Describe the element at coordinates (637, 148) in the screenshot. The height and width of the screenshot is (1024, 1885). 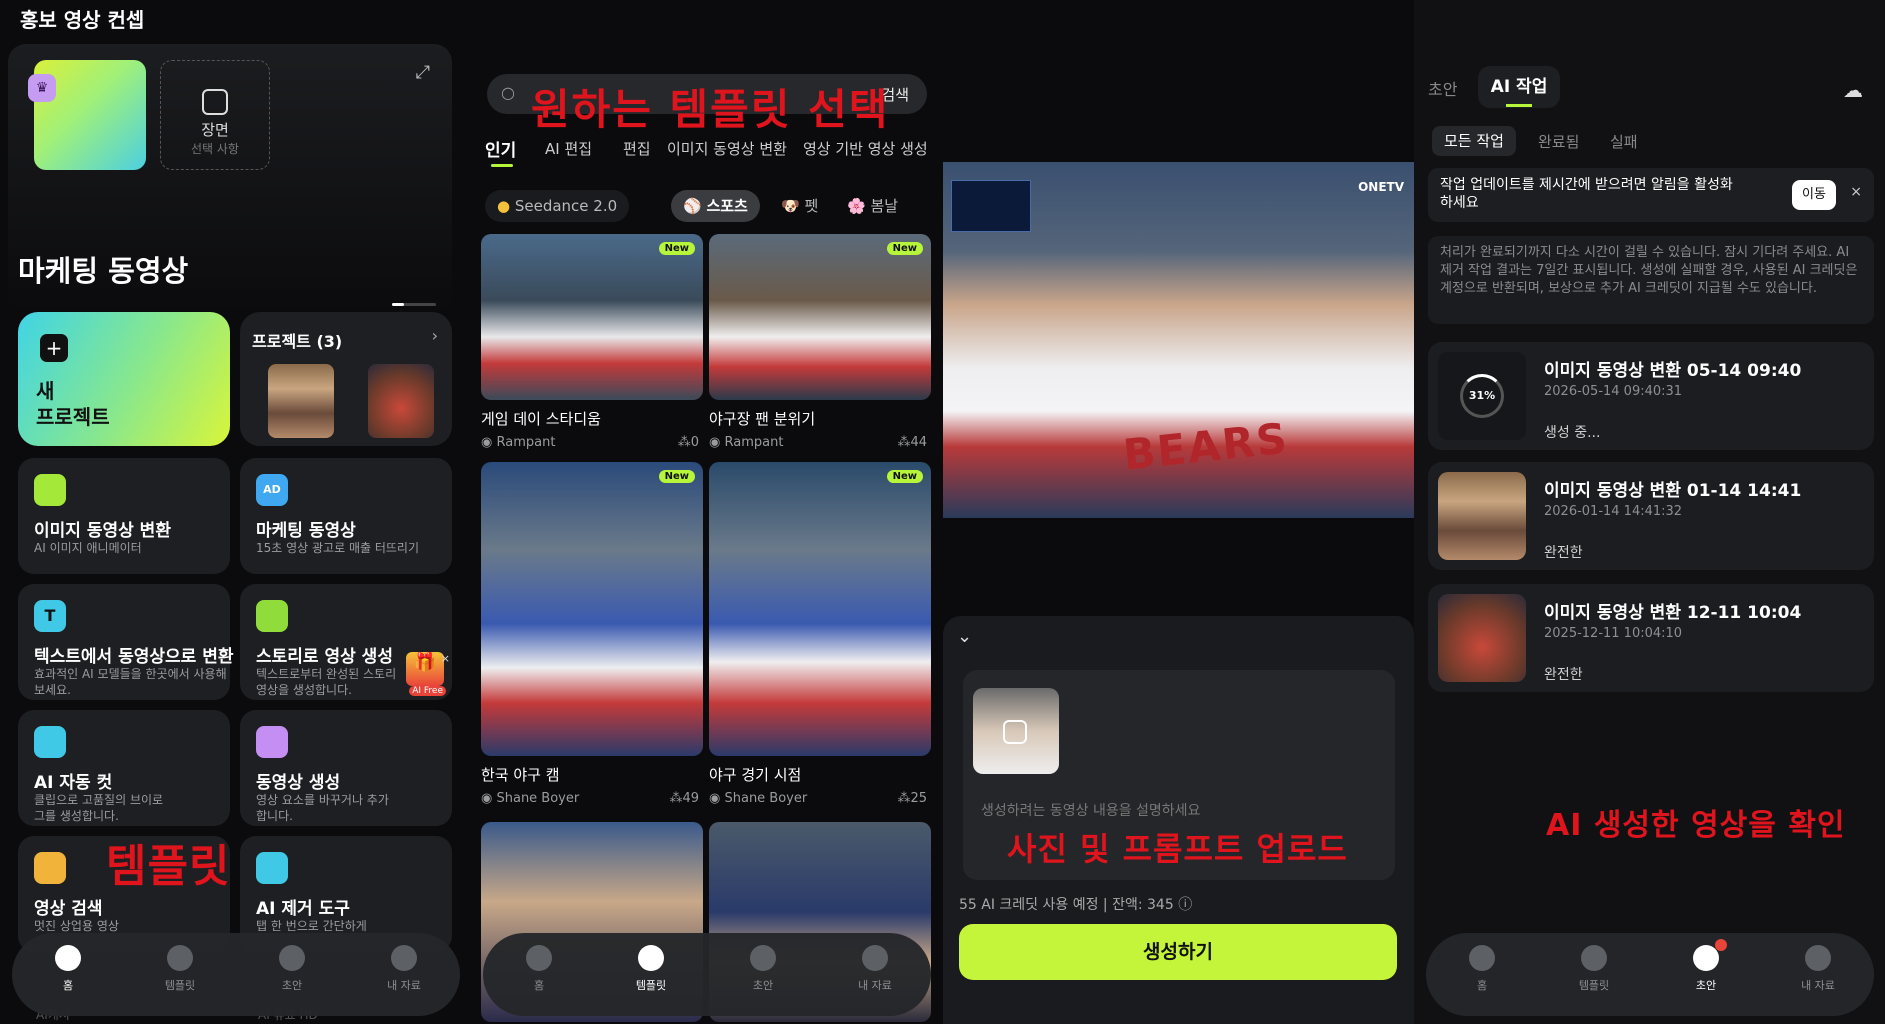
I see `tab-edit: 편집` at that location.